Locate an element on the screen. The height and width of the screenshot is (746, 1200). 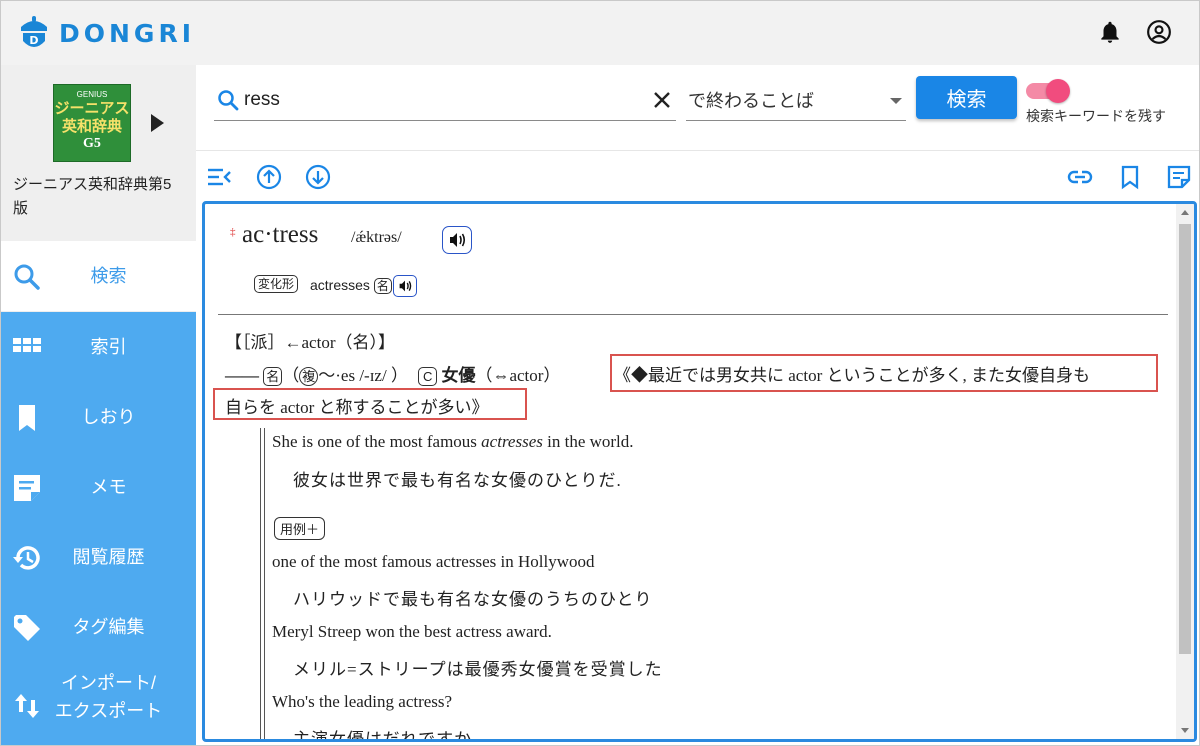
scroll-up-icon is located at coordinates (1185, 212).